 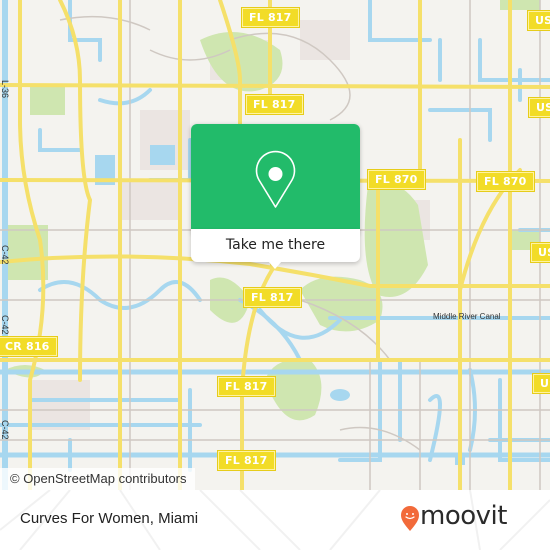 I want to click on location-popup, so click(x=275, y=179).